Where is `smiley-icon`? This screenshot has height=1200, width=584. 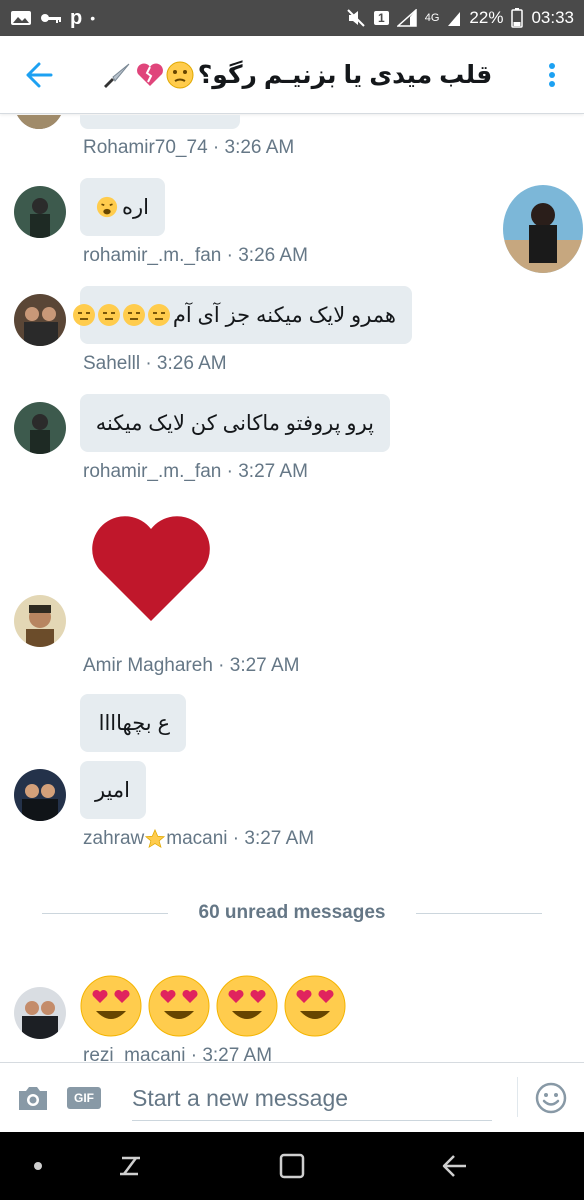 smiley-icon is located at coordinates (551, 1098).